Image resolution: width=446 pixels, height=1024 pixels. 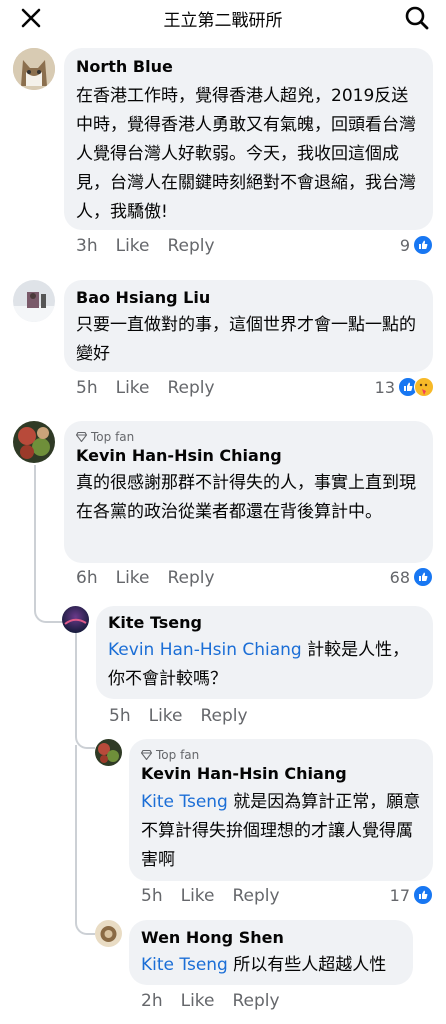 I want to click on top-bar: 王立第二戰研所, so click(x=223, y=18).